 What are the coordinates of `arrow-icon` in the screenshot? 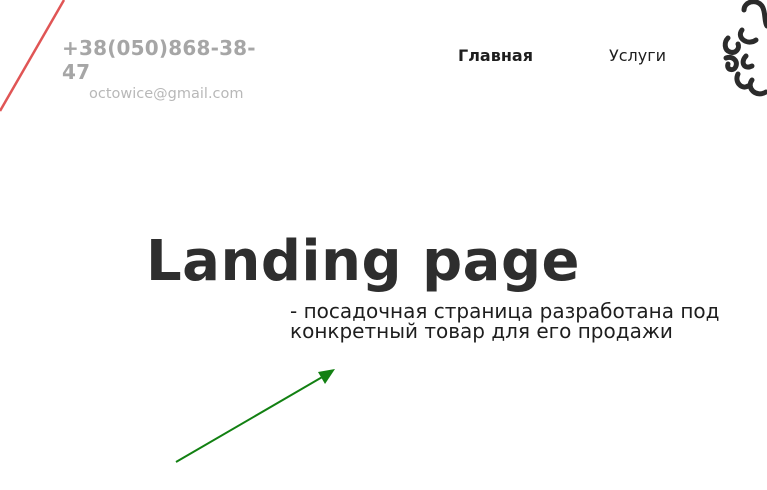 It's located at (255, 416).